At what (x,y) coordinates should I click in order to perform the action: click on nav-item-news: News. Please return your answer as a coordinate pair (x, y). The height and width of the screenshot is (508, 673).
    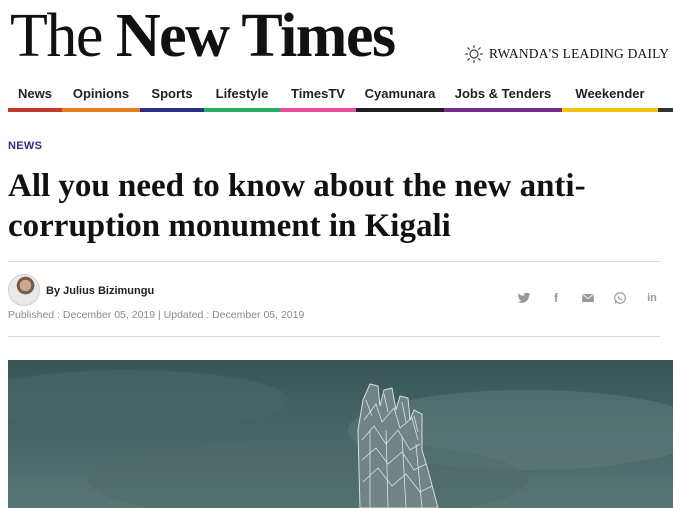
    Looking at the image, I should click on (35, 98).